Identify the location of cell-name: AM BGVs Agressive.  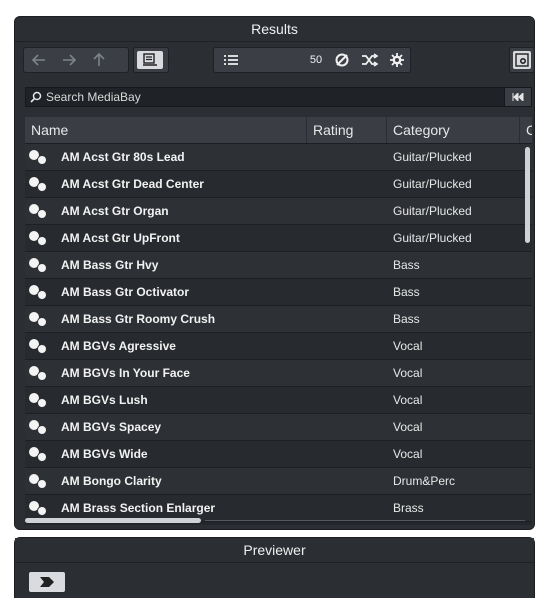
(166, 346).